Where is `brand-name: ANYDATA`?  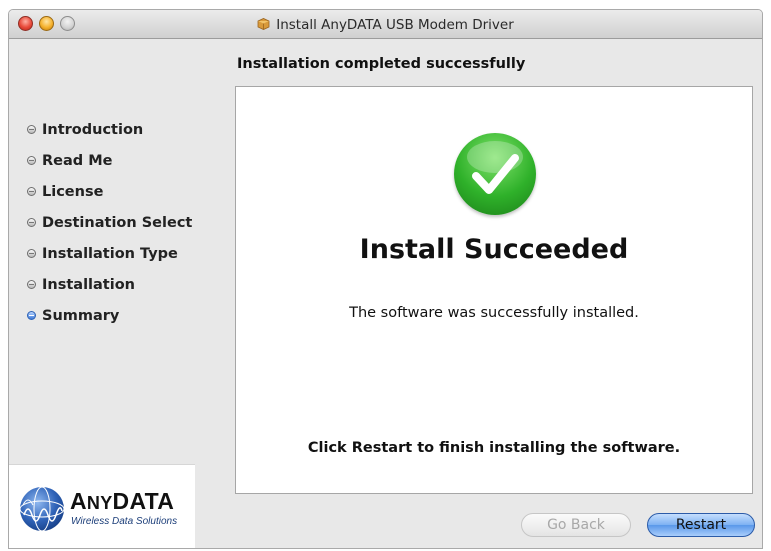 brand-name: ANYDATA is located at coordinates (122, 501).